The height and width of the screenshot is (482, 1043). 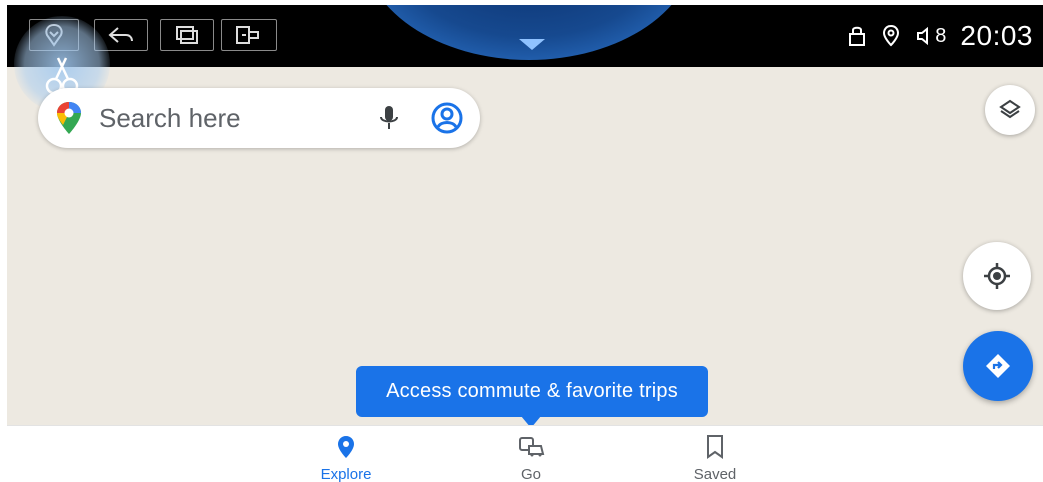 I want to click on recent-apps-button, so click(x=187, y=35).